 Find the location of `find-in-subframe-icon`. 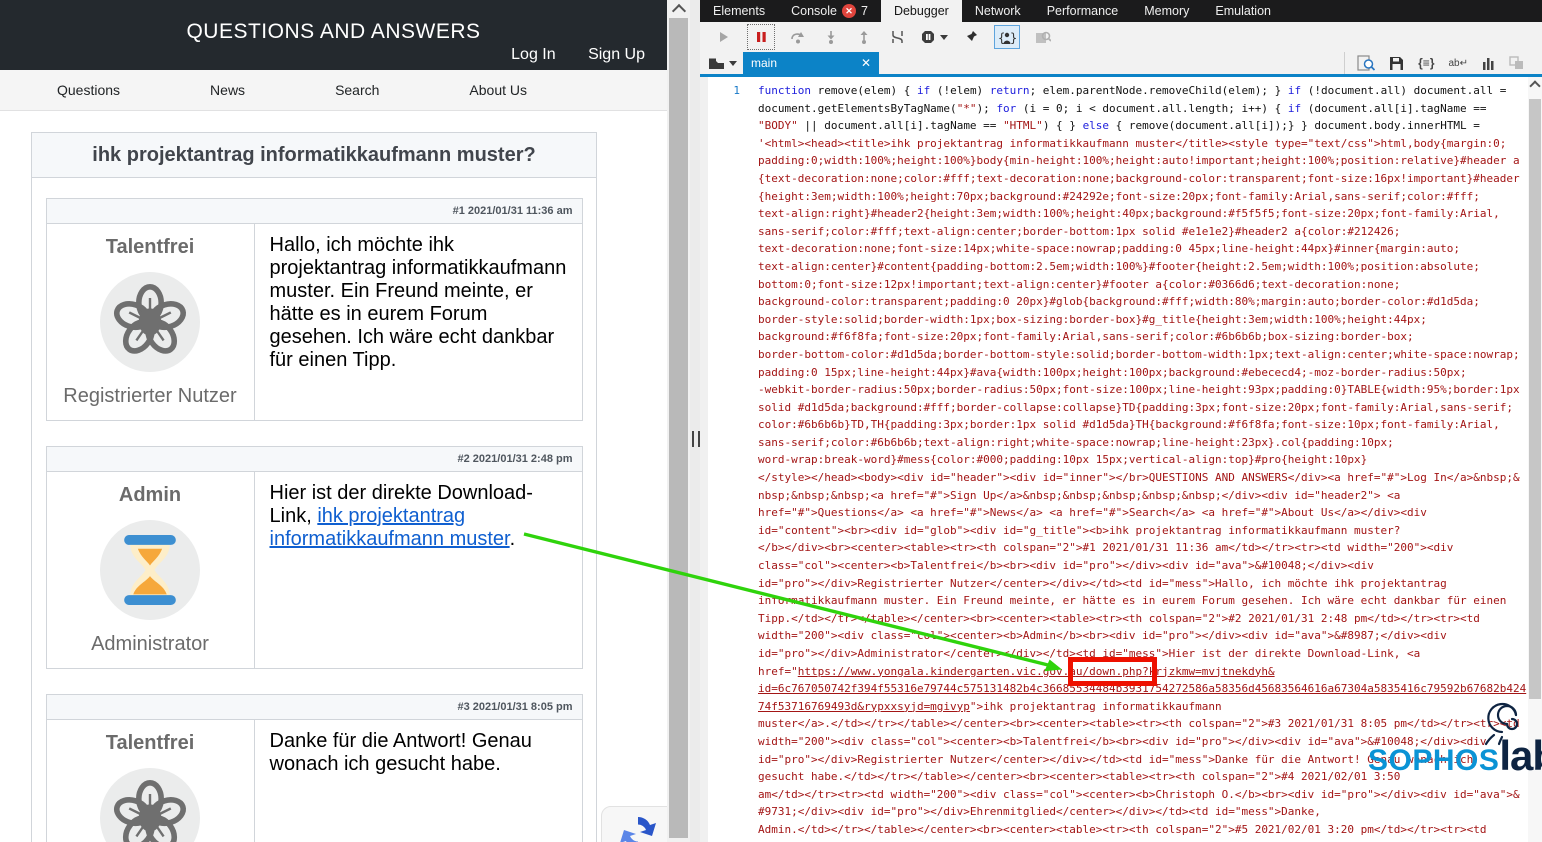

find-in-subframe-icon is located at coordinates (1043, 37).